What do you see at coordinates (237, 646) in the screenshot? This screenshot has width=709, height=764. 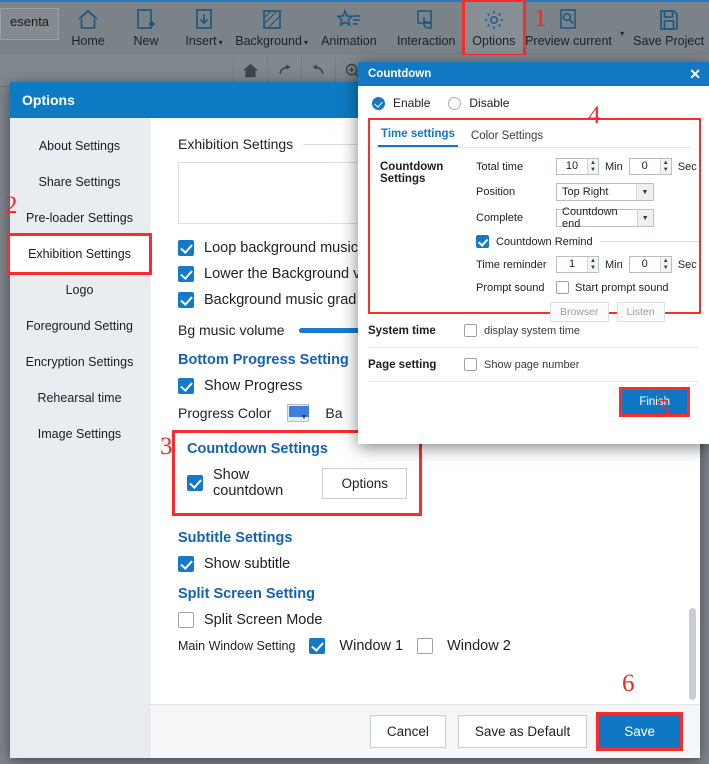 I see `label-main-window-setting: Main Window Setting` at bounding box center [237, 646].